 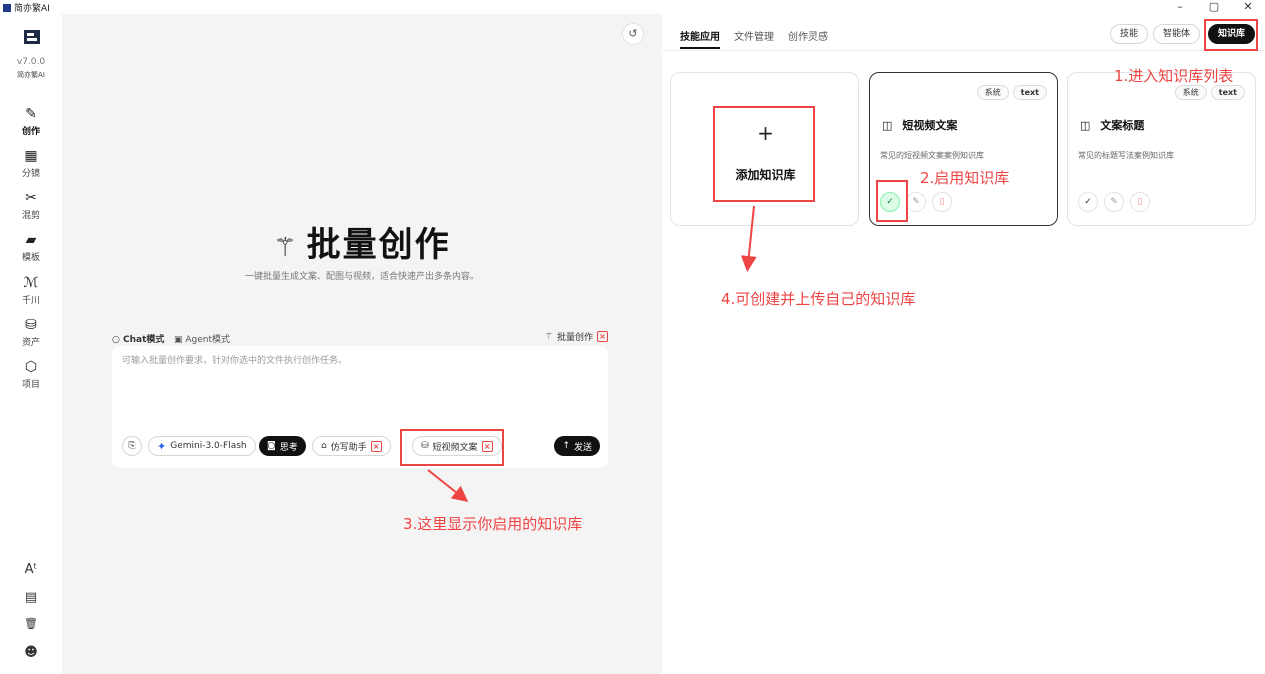 I want to click on mode-row: ○ Chat模式 ▣ Agent模式 ⚚ 批量创作 ×, so click(x=360, y=338).